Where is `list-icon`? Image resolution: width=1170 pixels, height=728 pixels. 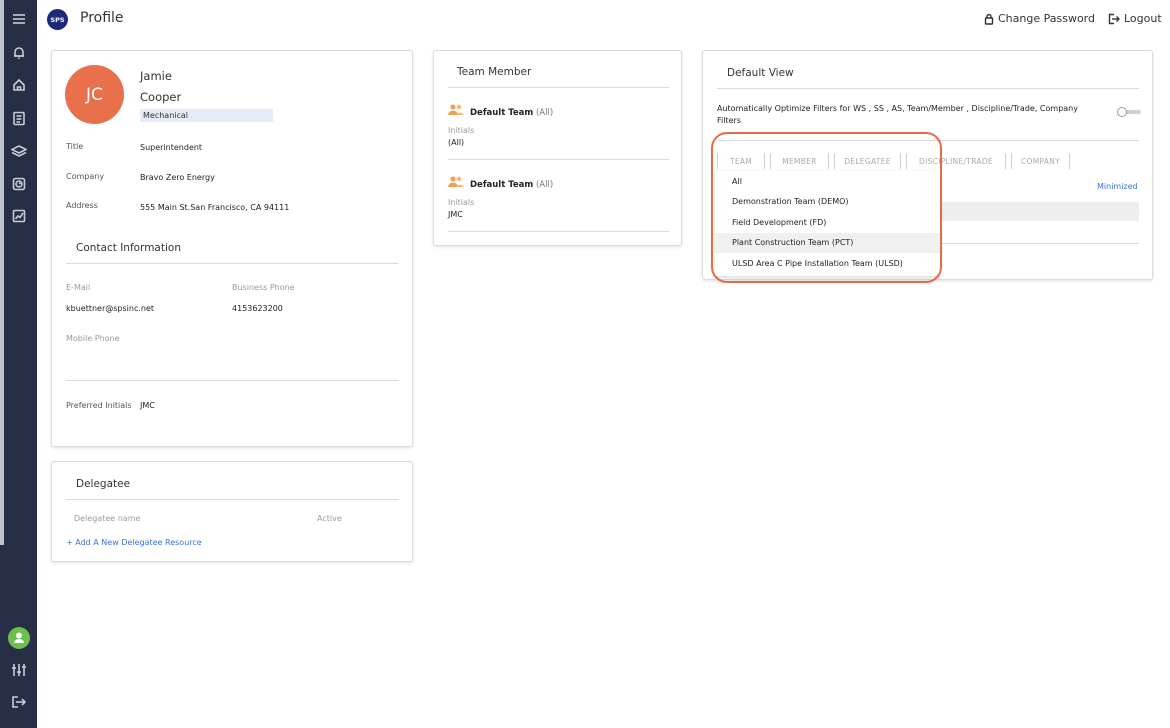 list-icon is located at coordinates (18, 118).